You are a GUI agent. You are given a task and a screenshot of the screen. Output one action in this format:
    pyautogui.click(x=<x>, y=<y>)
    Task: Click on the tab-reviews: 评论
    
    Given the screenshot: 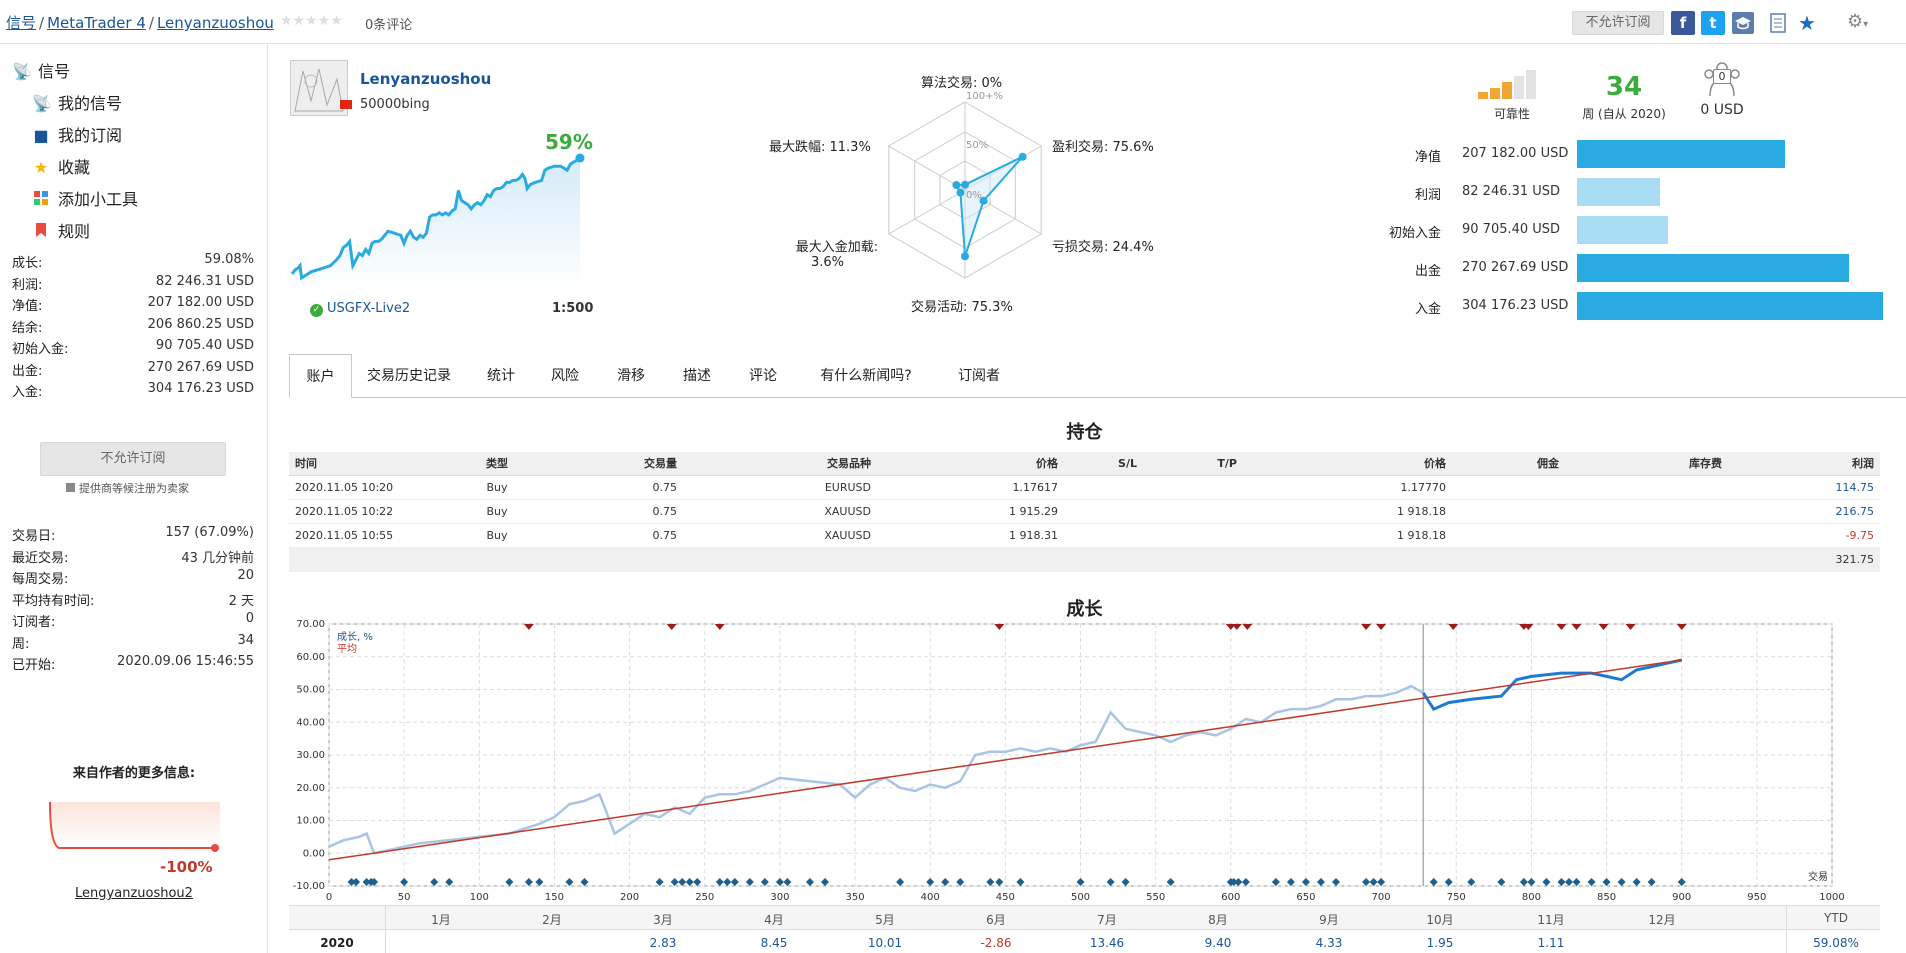 What is the action you would take?
    pyautogui.click(x=763, y=376)
    